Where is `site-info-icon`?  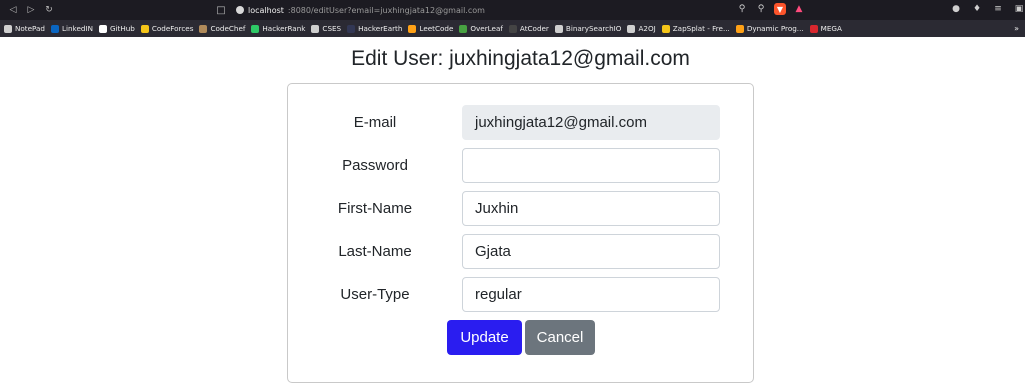 site-info-icon is located at coordinates (240, 10).